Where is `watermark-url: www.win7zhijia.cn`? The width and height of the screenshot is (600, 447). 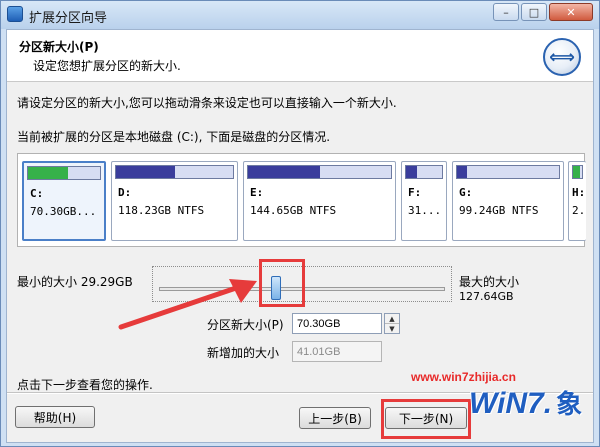 watermark-url: www.win7zhijia.cn is located at coordinates (463, 377).